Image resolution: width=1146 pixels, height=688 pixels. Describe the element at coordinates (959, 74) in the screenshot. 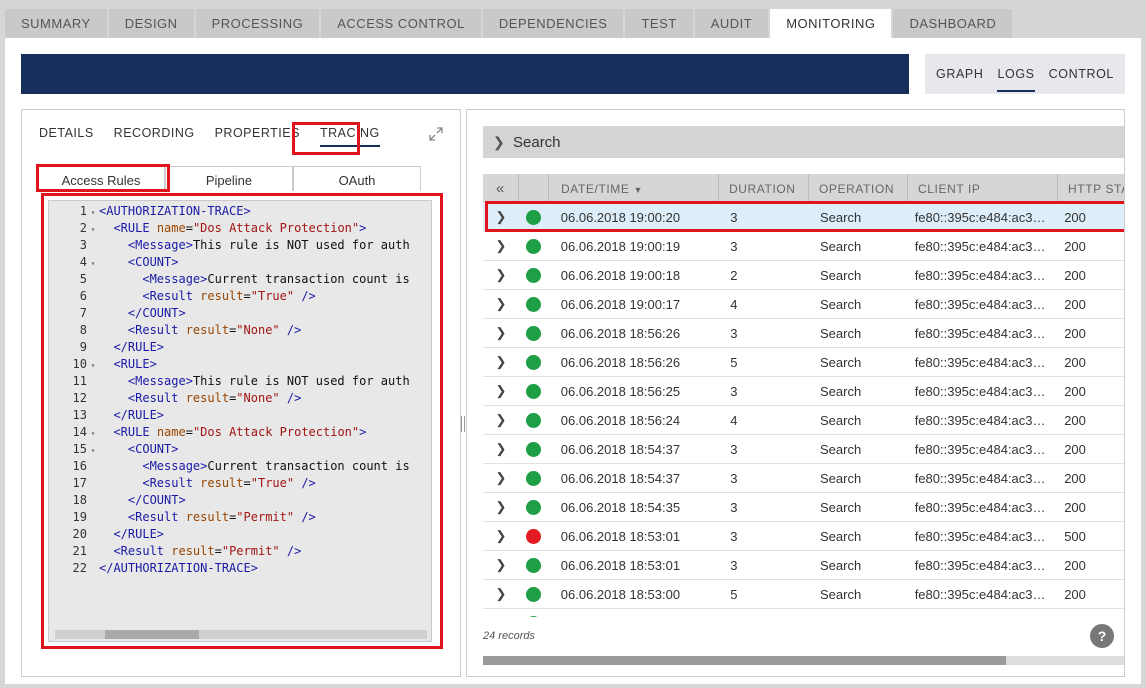

I see `subnav-graph: GRAPH` at that location.